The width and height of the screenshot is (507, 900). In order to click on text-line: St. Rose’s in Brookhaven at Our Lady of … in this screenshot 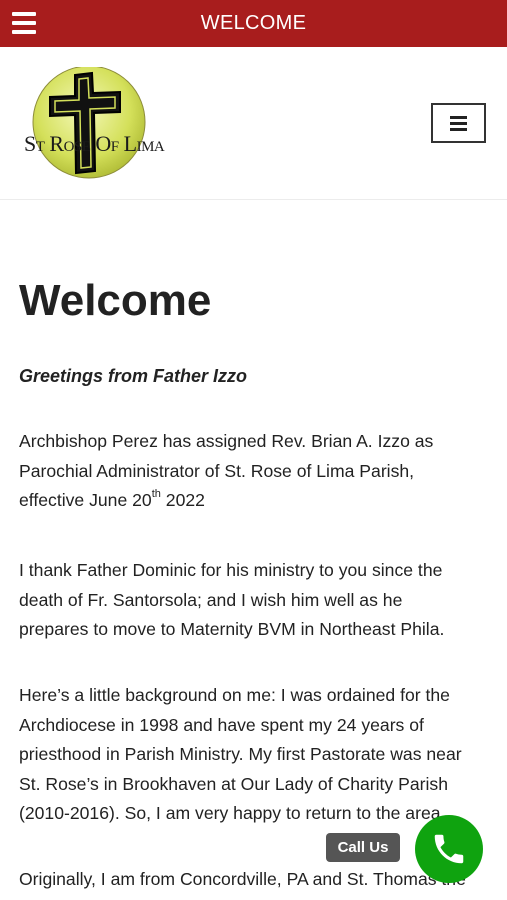, I will do `click(233, 783)`.